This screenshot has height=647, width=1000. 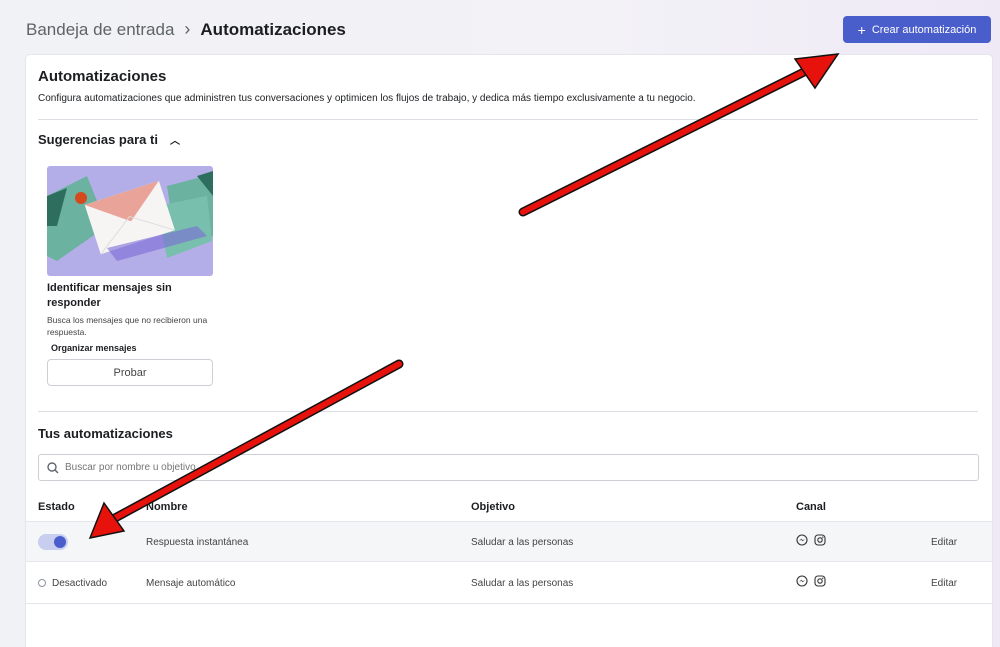 What do you see at coordinates (109, 295) in the screenshot?
I see `suggestion-title: Identificar mensajes sin responder` at bounding box center [109, 295].